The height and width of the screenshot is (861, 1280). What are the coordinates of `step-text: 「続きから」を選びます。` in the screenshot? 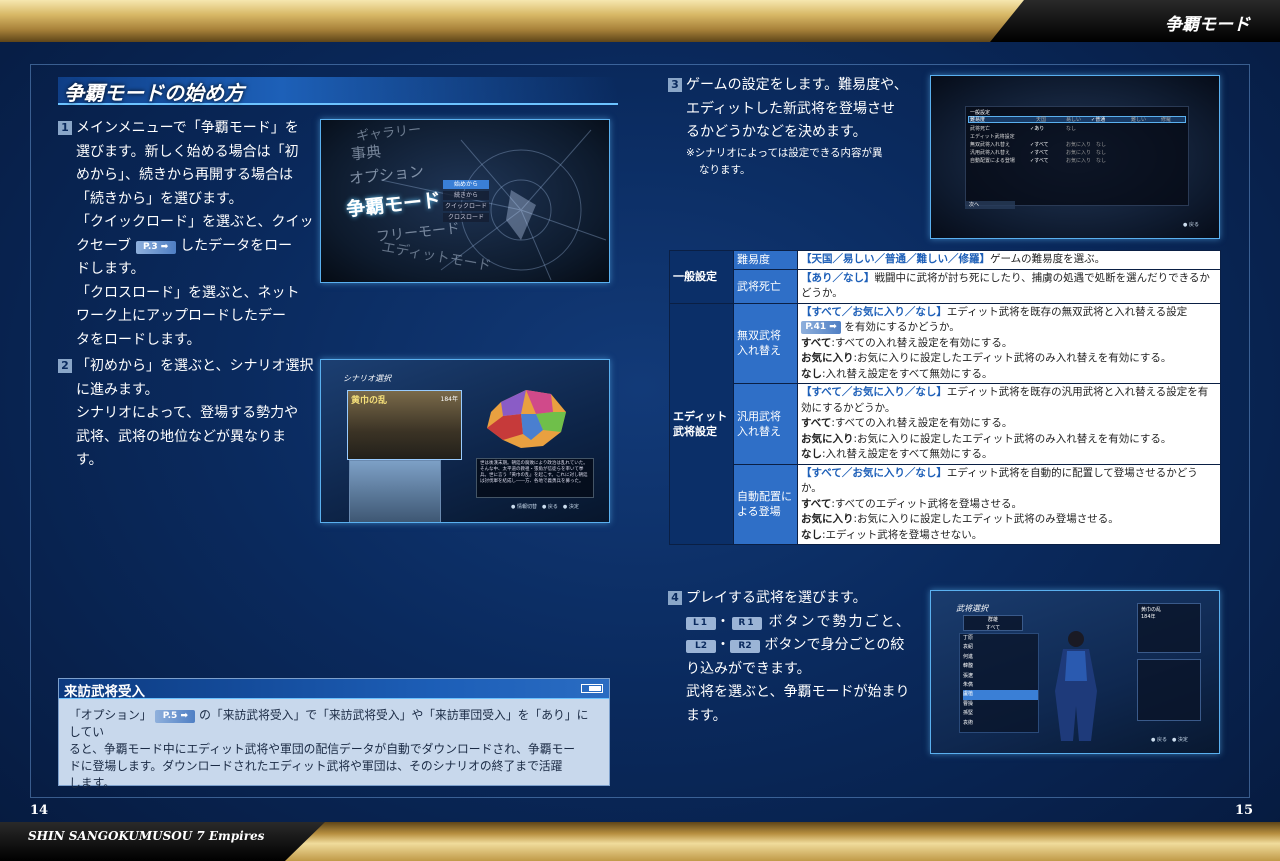 It's located at (159, 198).